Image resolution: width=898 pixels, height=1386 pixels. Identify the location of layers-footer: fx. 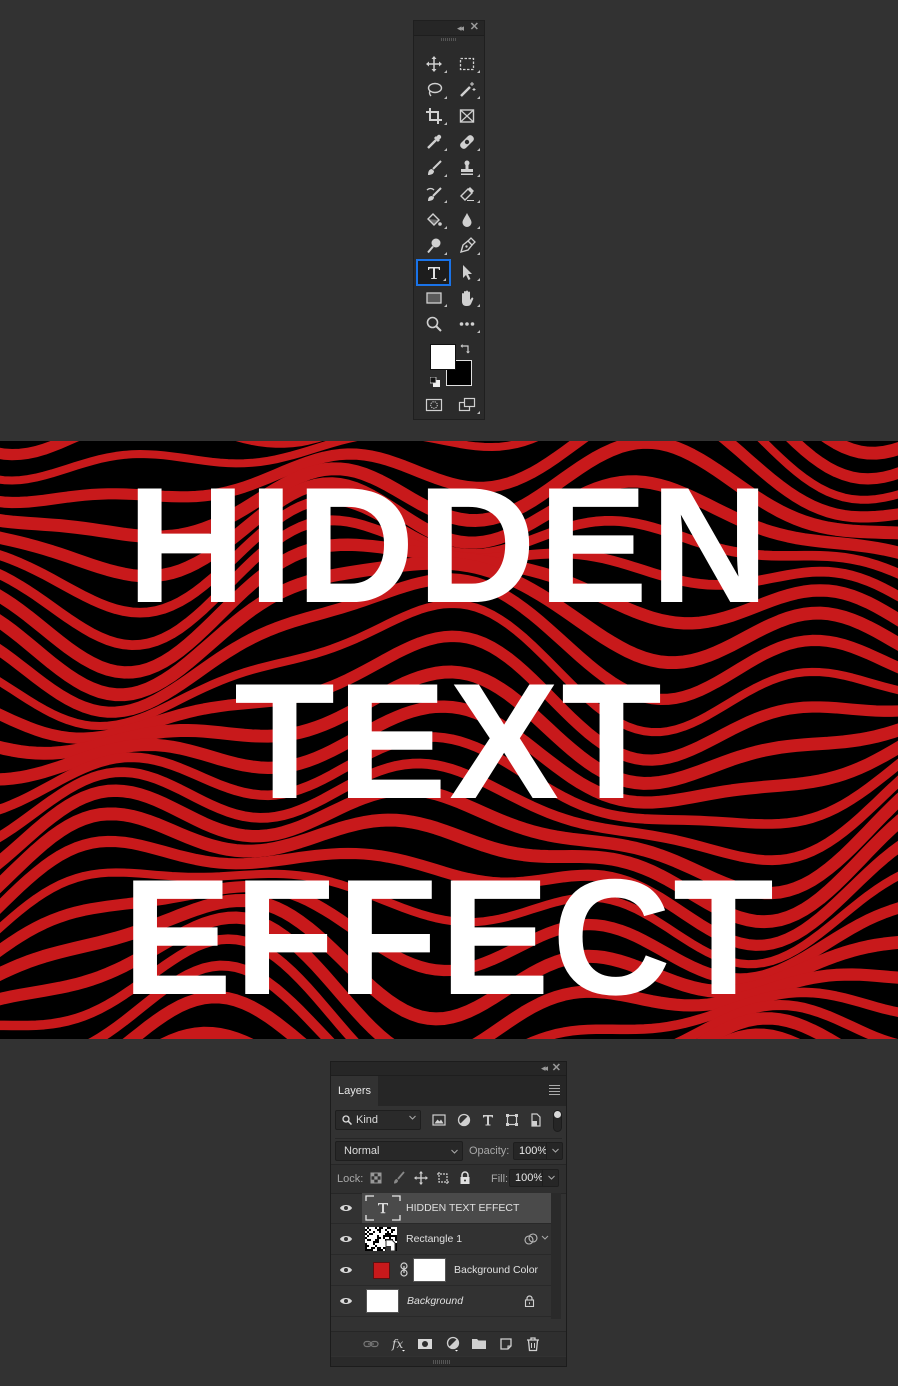
(448, 1343).